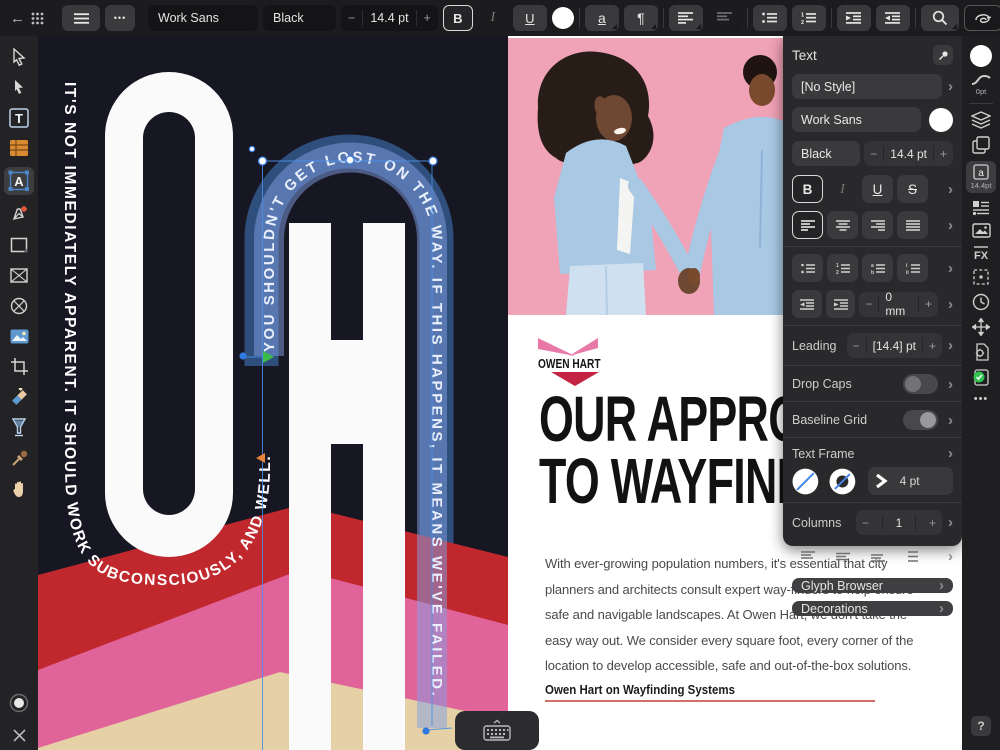 Image resolution: width=1000 pixels, height=750 pixels. I want to click on pages-studio, so click(981, 145).